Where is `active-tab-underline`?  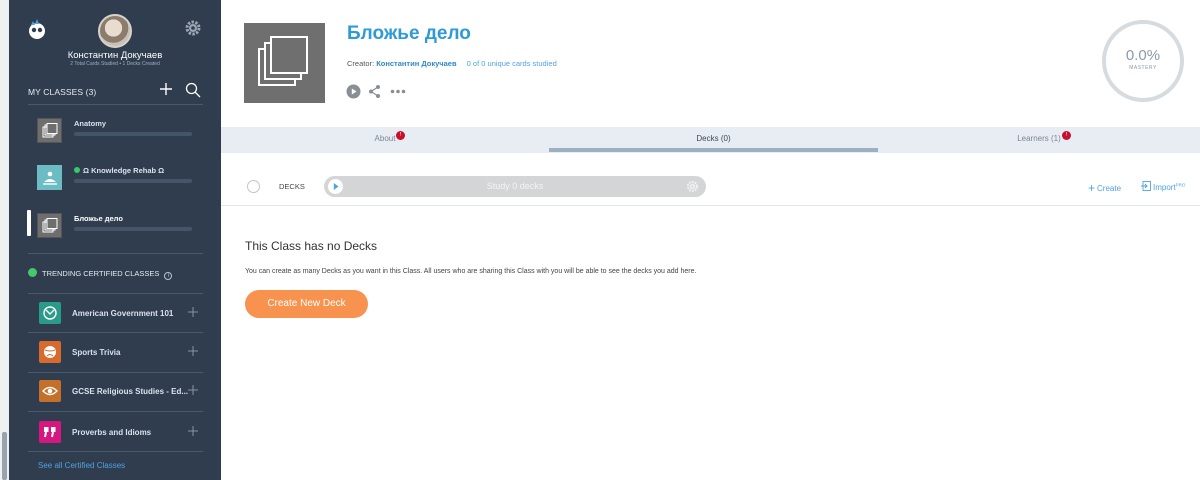 active-tab-underline is located at coordinates (713, 150).